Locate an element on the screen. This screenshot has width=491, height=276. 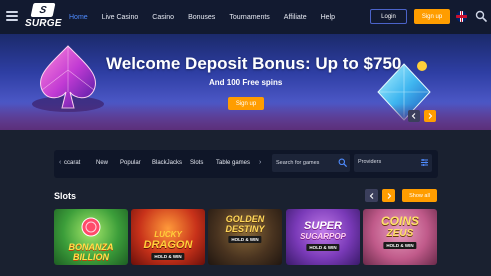
slot-title-line2: SUGARPOP is located at coordinates (323, 236).